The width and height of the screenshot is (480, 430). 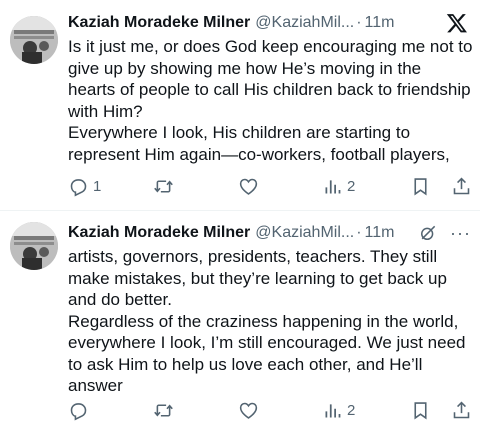 I want to click on reply-button: 1, so click(x=84, y=186).